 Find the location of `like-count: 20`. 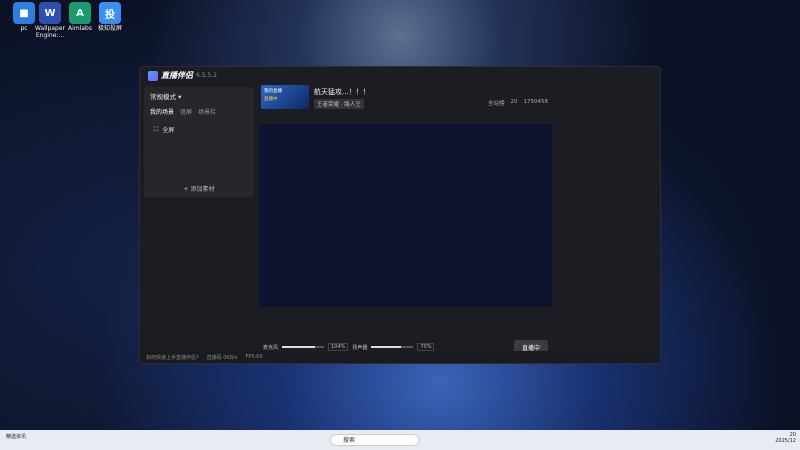

like-count: 20 is located at coordinates (514, 102).